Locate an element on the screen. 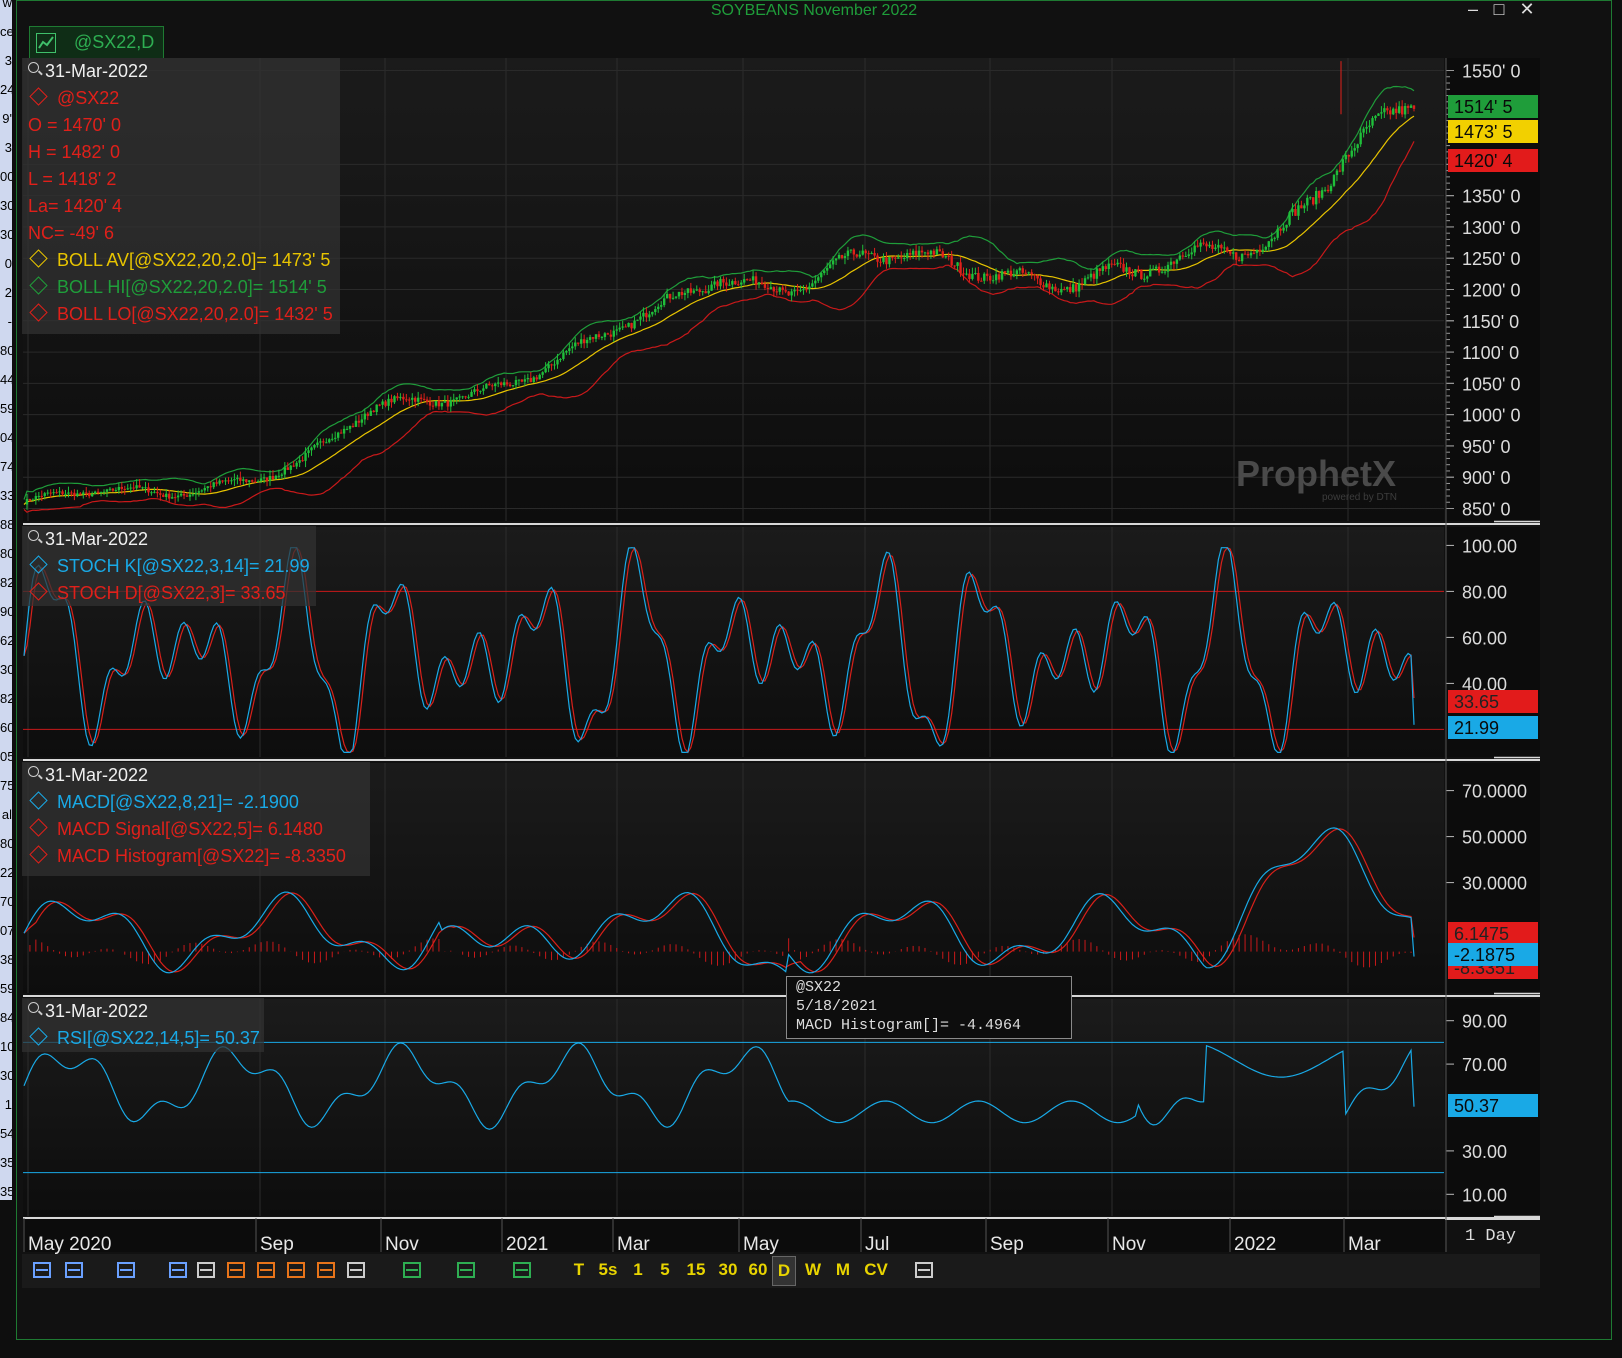 This screenshot has height=1358, width=1622. legend-item: L = 1418' 2 is located at coordinates (72, 179).